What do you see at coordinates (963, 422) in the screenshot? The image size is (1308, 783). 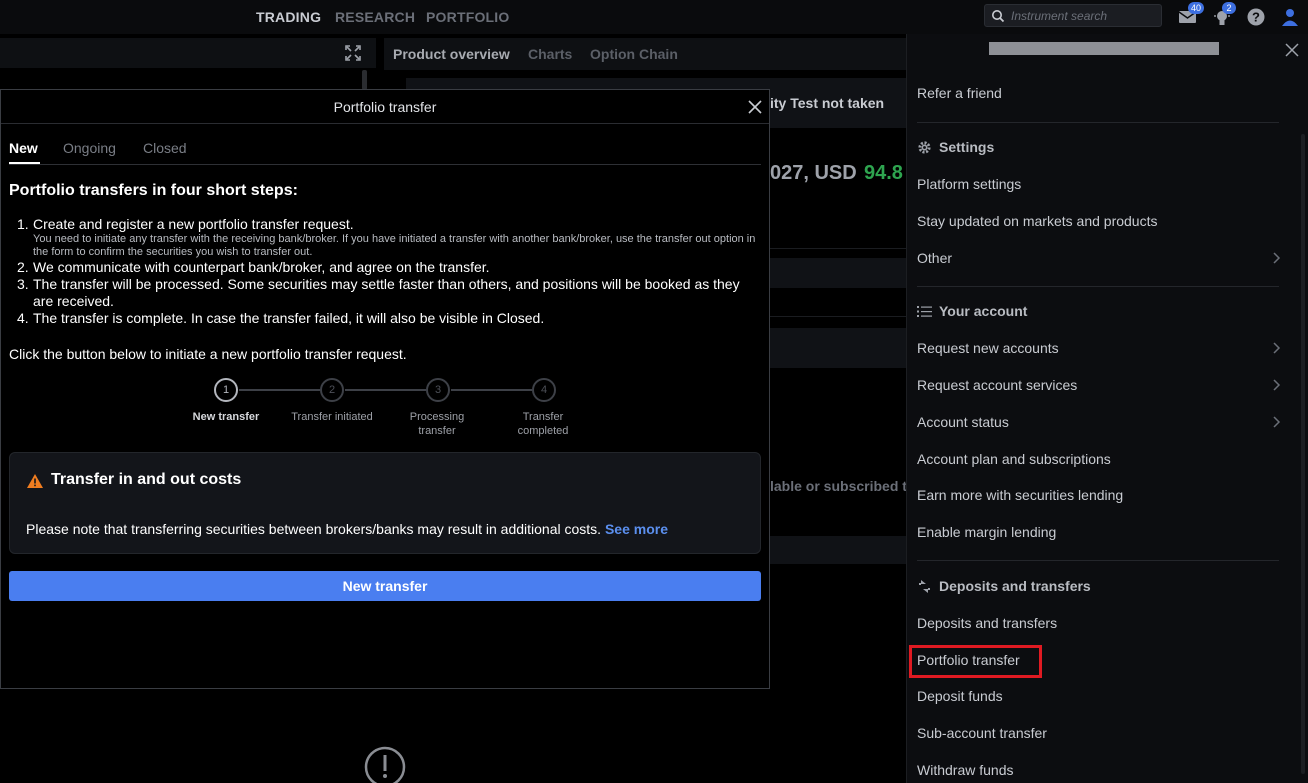 I see `account-status-link: Account status` at bounding box center [963, 422].